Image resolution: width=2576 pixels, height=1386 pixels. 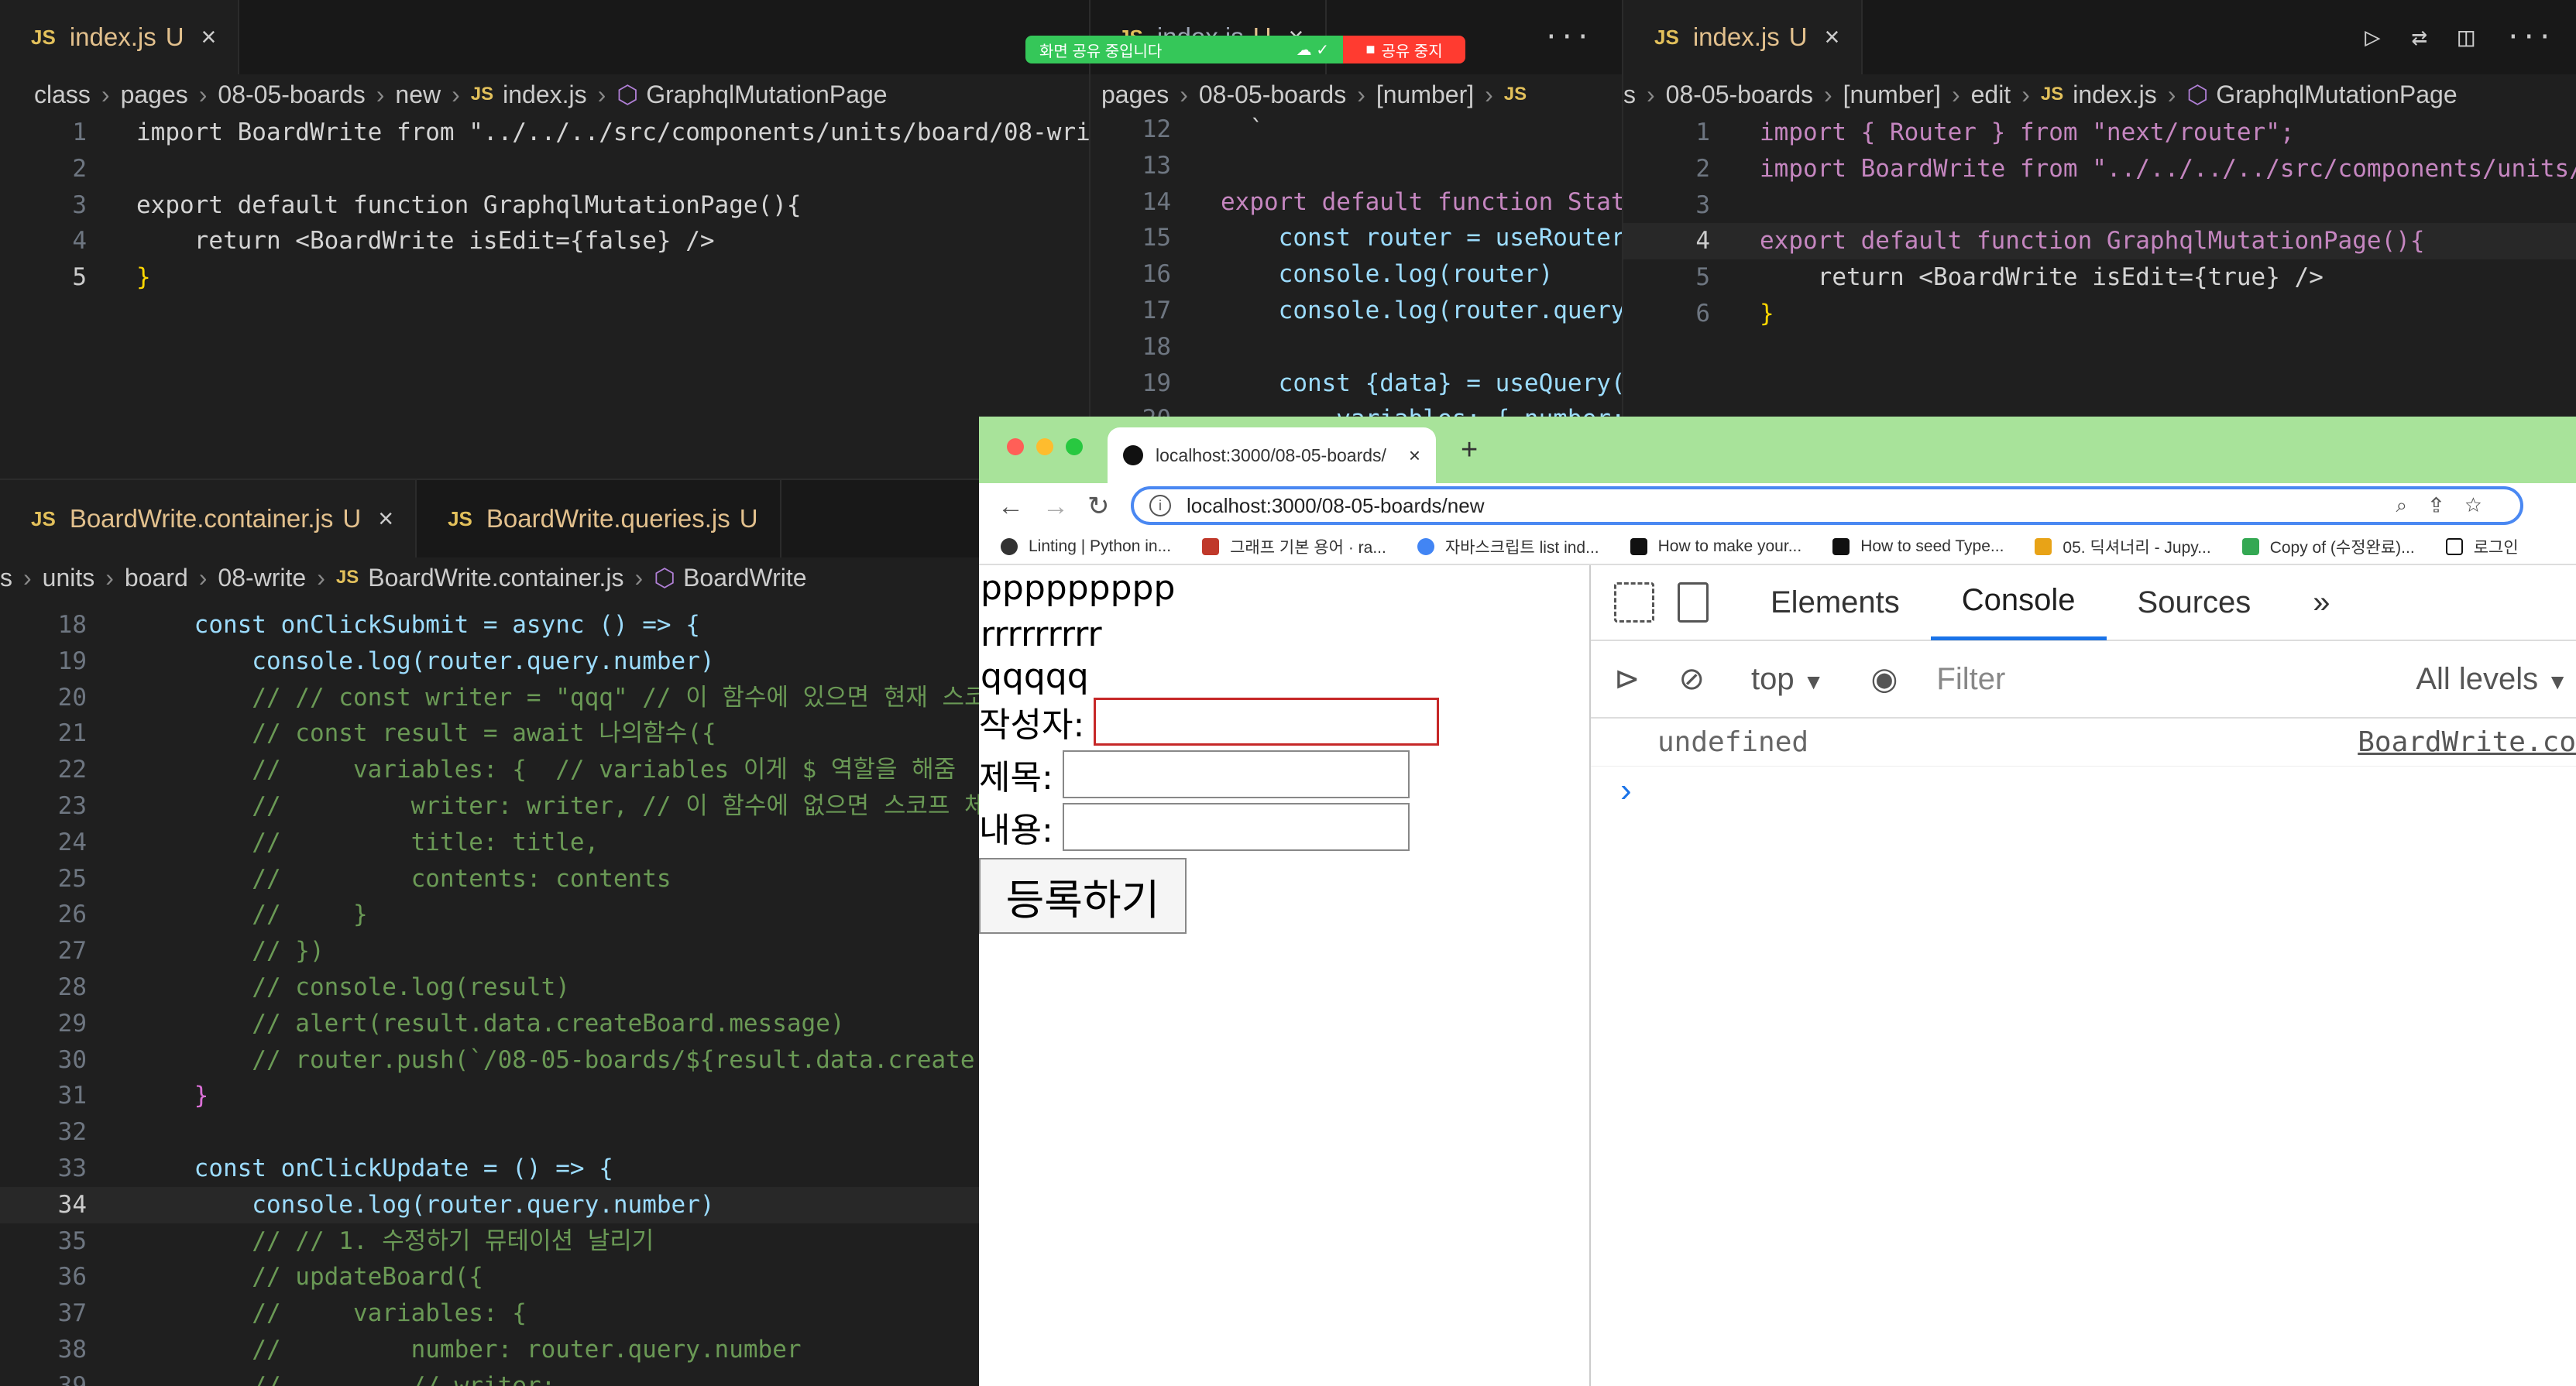 I want to click on code-text: const router = useRouter, so click(x=1422, y=238).